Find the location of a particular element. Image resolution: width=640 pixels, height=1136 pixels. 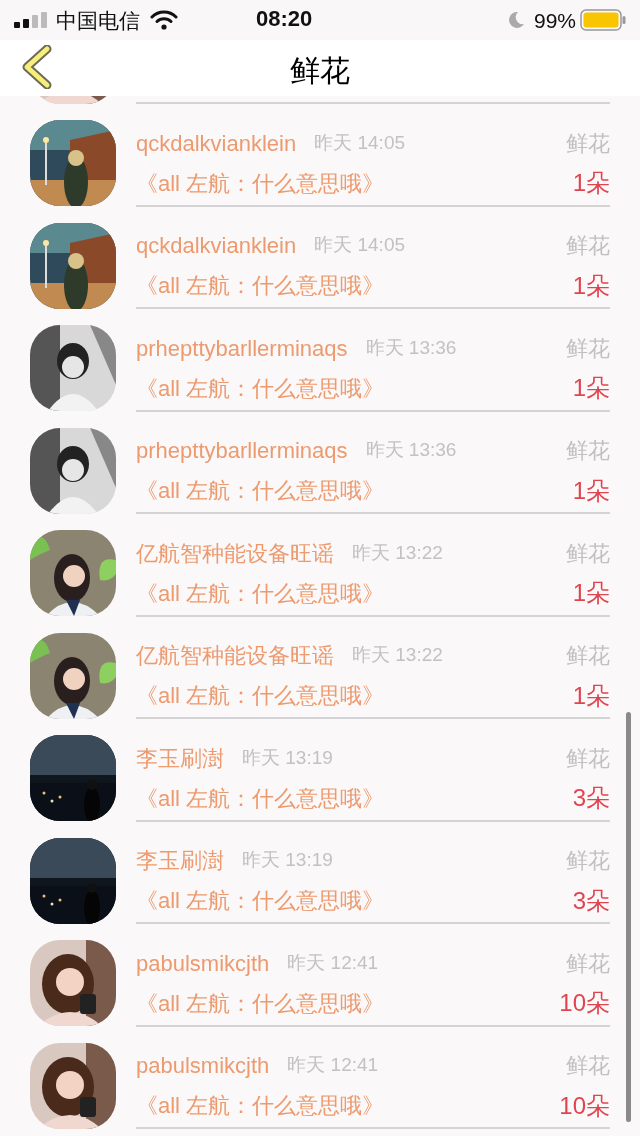

status-time: 08:20 is located at coordinates (284, 19).